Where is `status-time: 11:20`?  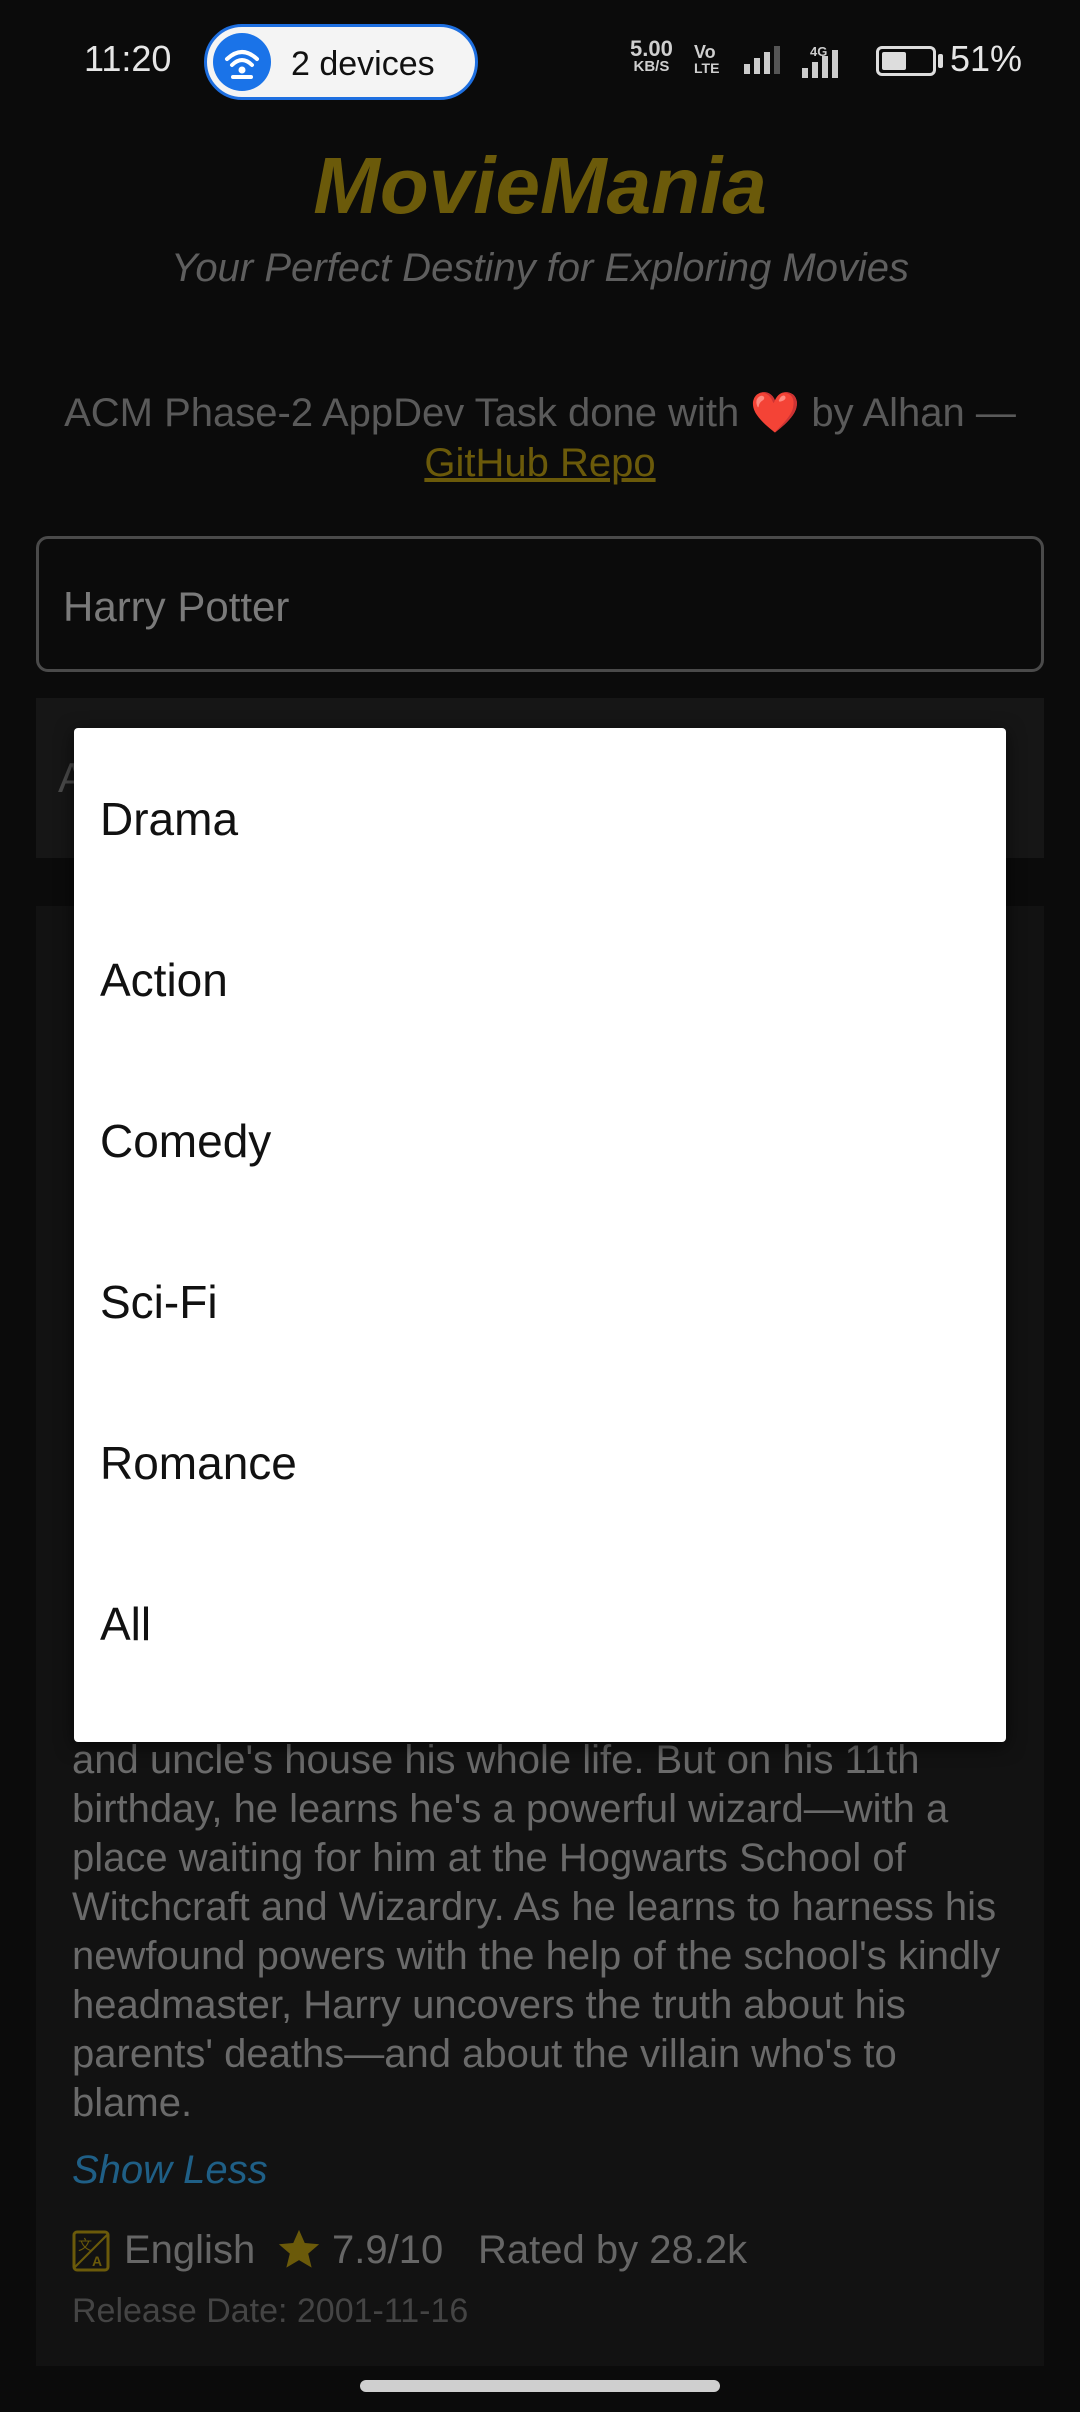
status-time: 11:20 is located at coordinates (128, 58).